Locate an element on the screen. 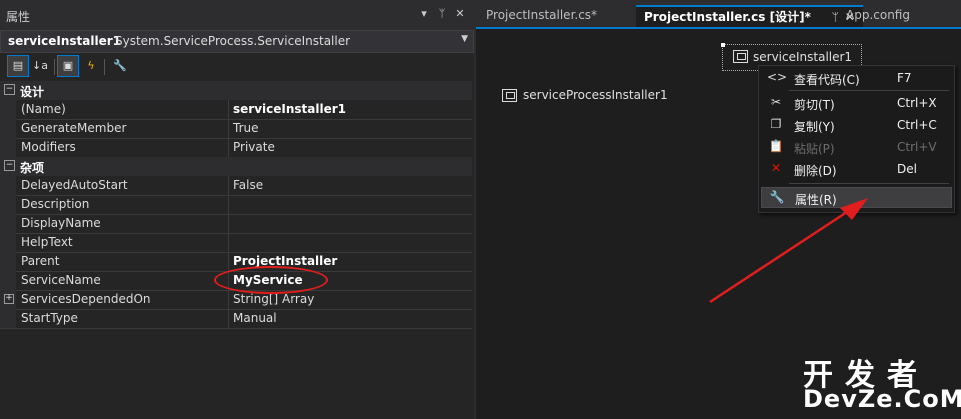 The height and width of the screenshot is (419, 961). menu-item-label: 粘贴(P) is located at coordinates (814, 149).